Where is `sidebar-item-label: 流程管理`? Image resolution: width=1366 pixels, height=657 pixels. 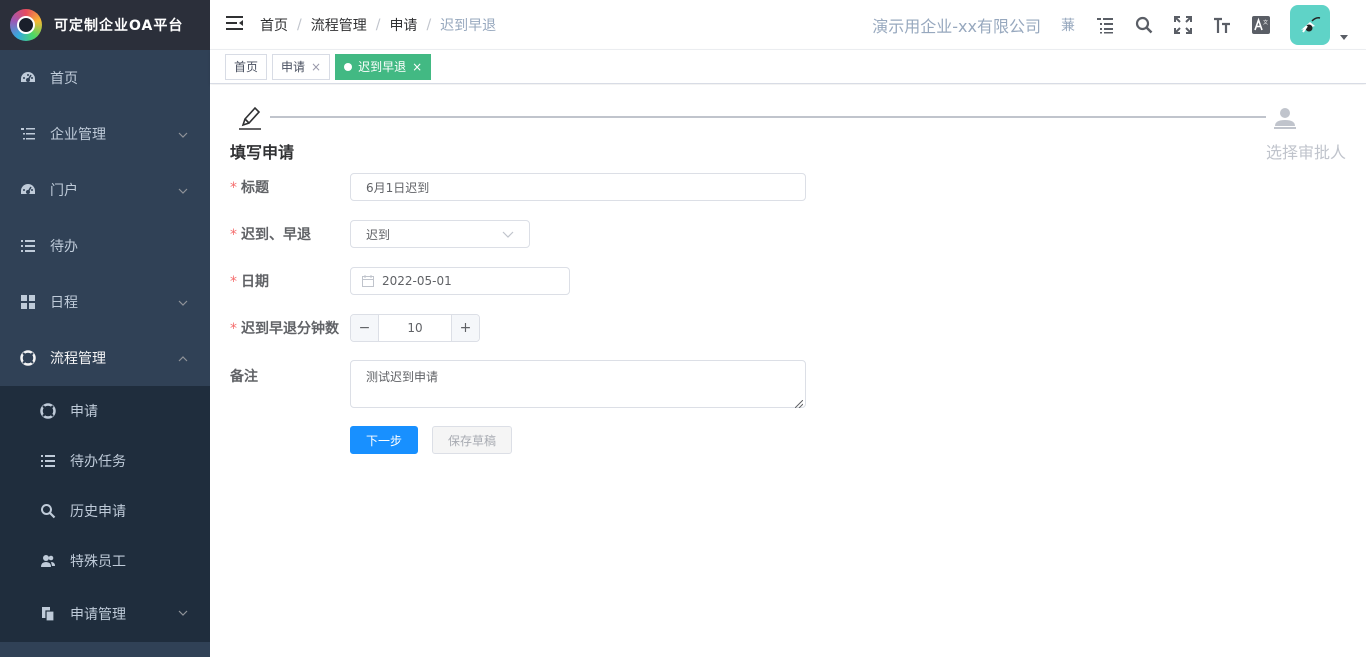 sidebar-item-label: 流程管理 is located at coordinates (78, 359).